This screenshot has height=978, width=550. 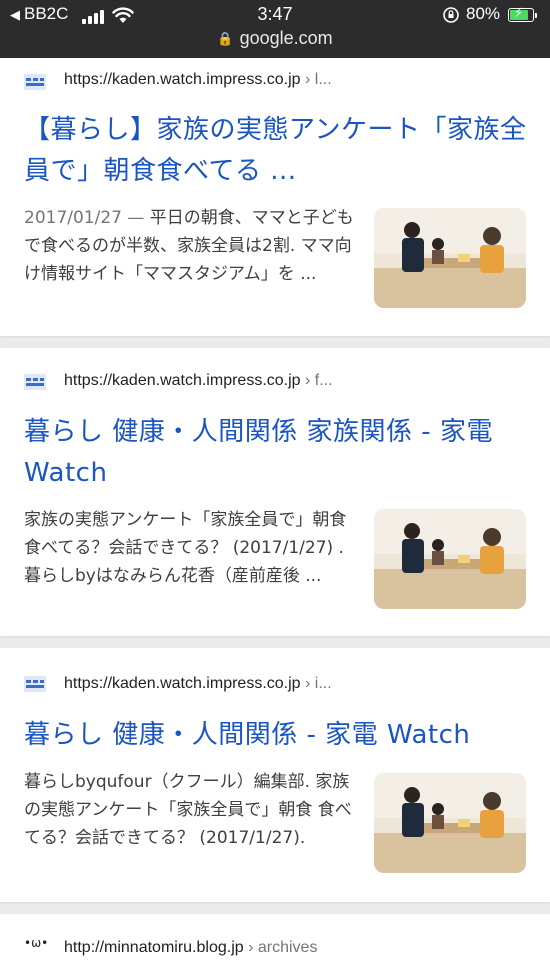 I want to click on battery-tip, so click(x=536, y=15).